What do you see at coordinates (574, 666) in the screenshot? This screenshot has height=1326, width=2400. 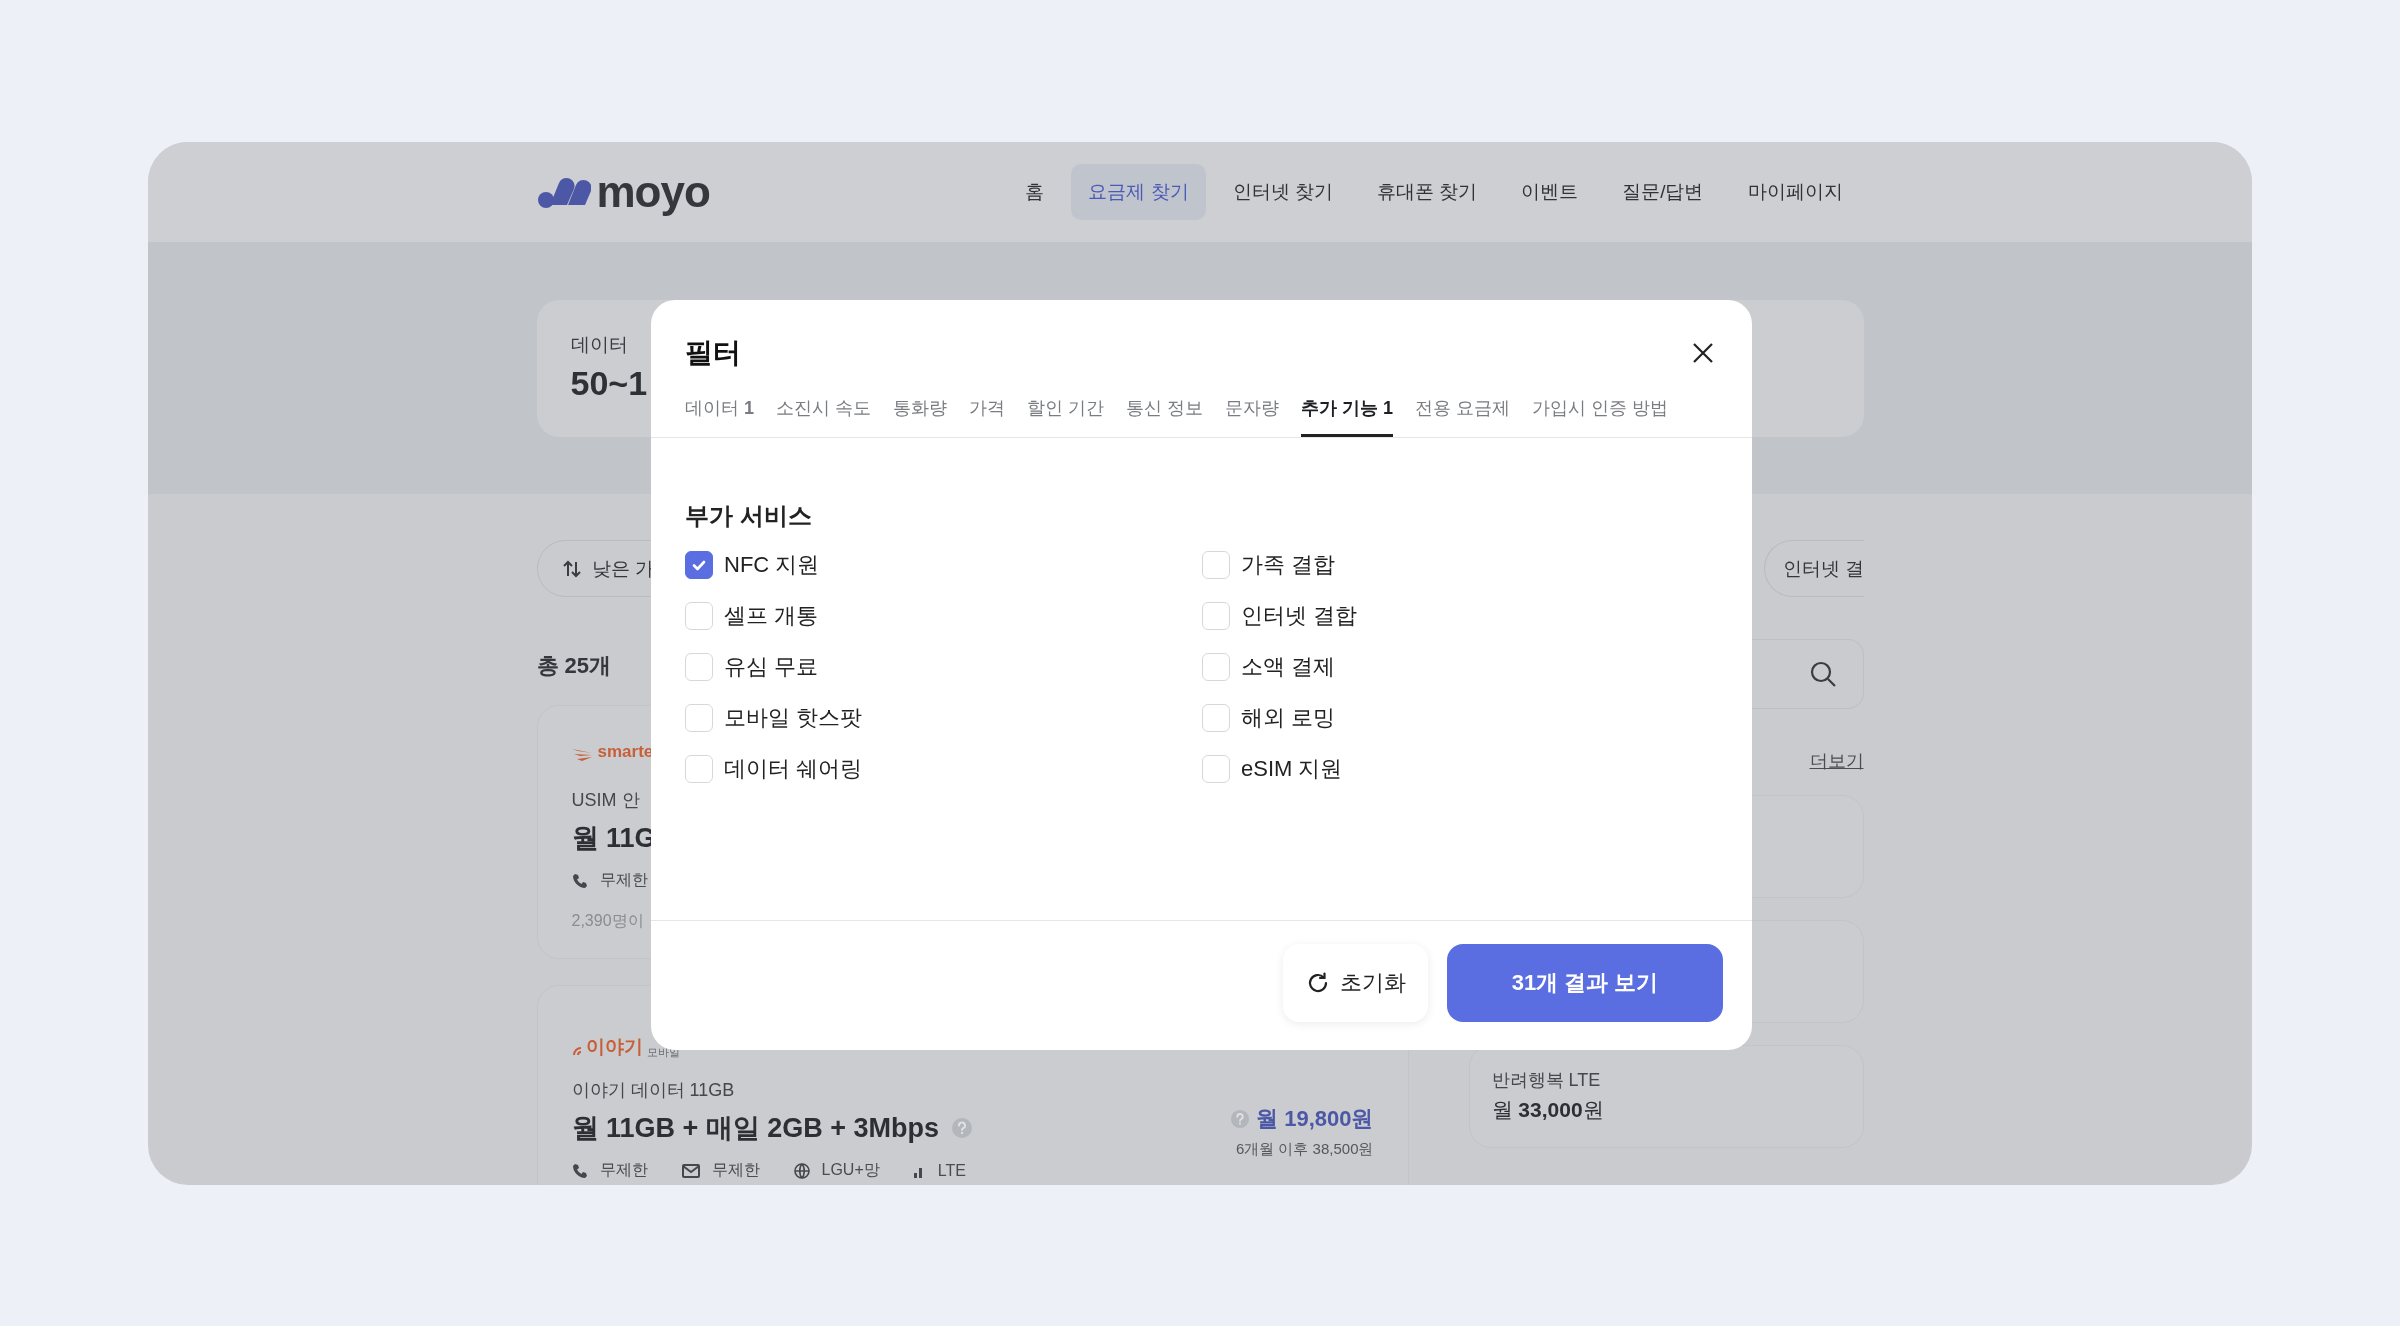 I see `result-count: 총 25개` at bounding box center [574, 666].